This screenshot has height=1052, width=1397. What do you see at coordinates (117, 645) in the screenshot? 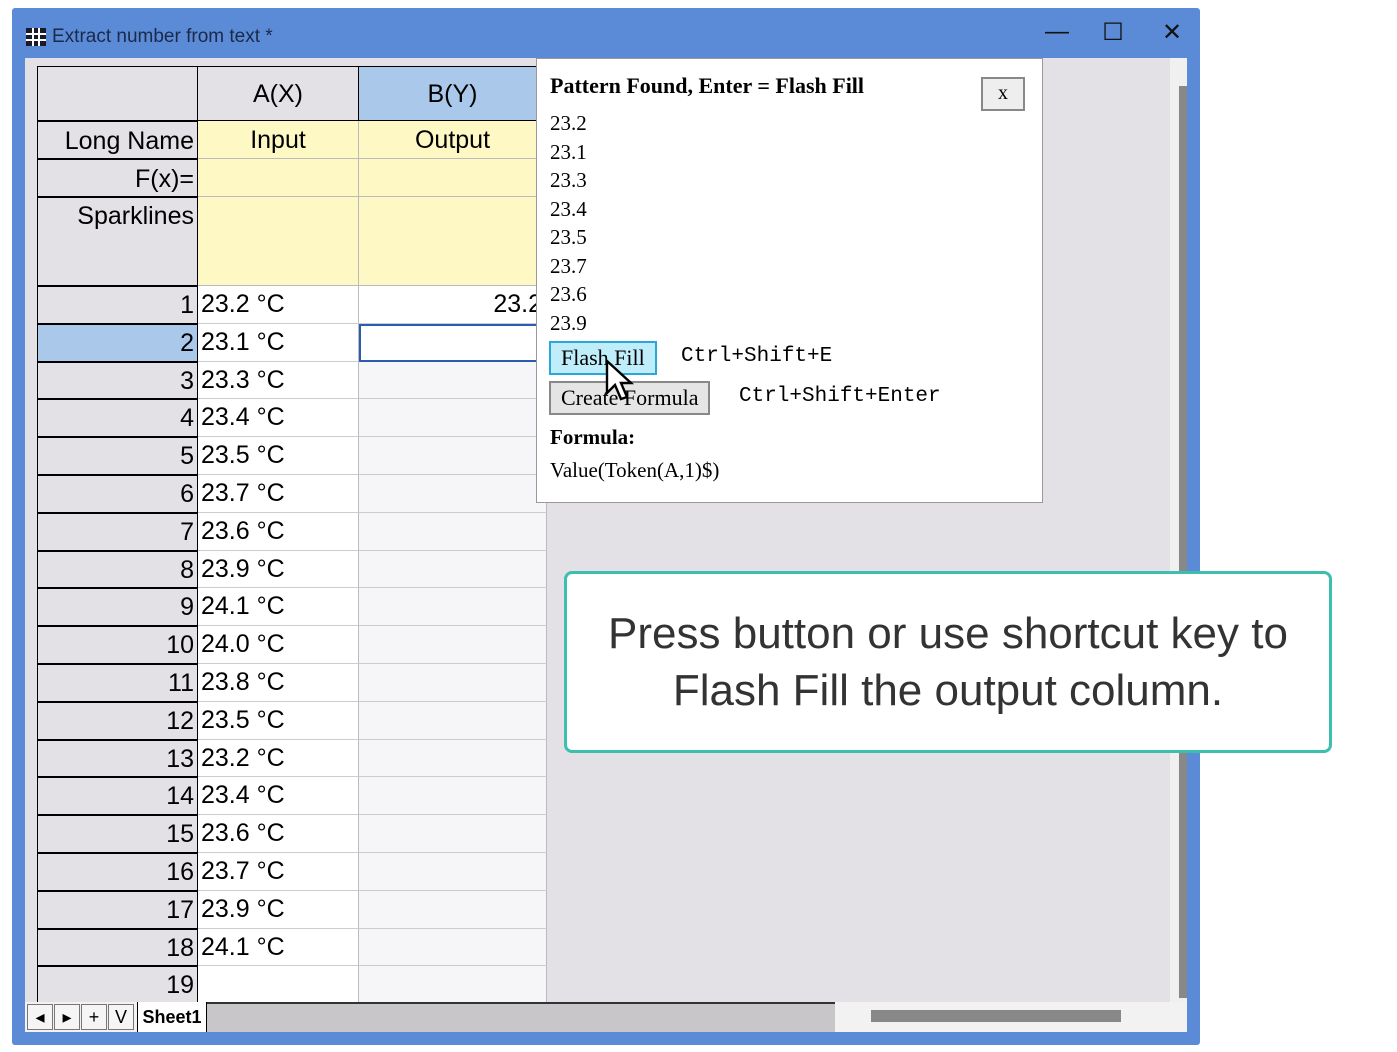
I see `row-header: 10` at bounding box center [117, 645].